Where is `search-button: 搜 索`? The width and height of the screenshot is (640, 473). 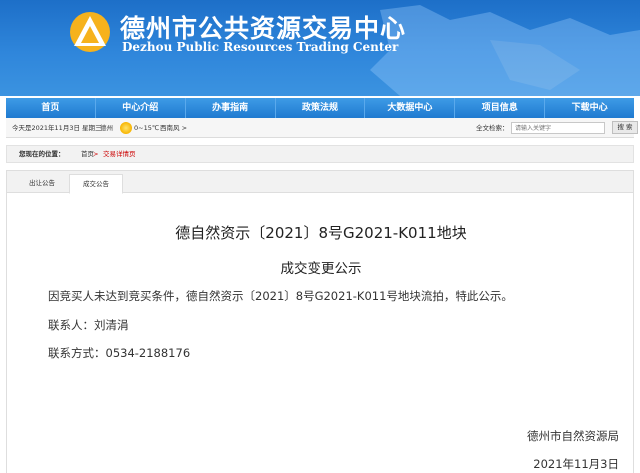
search-button: 搜 索 is located at coordinates (625, 127).